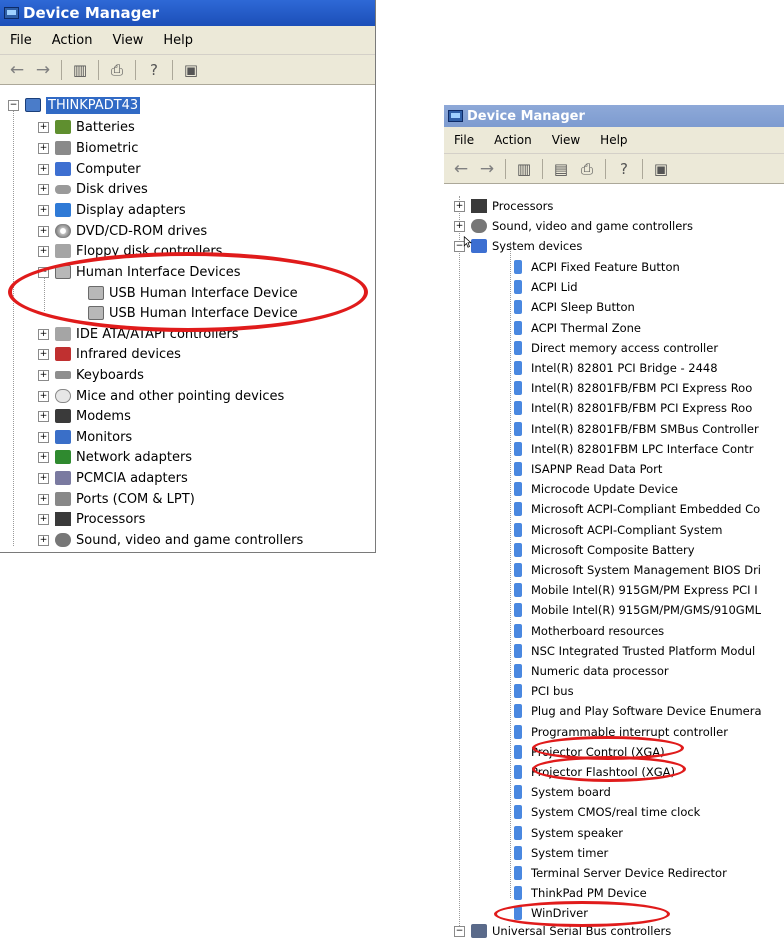  I want to click on scan-hardware-icon: ▣, so click(661, 169).